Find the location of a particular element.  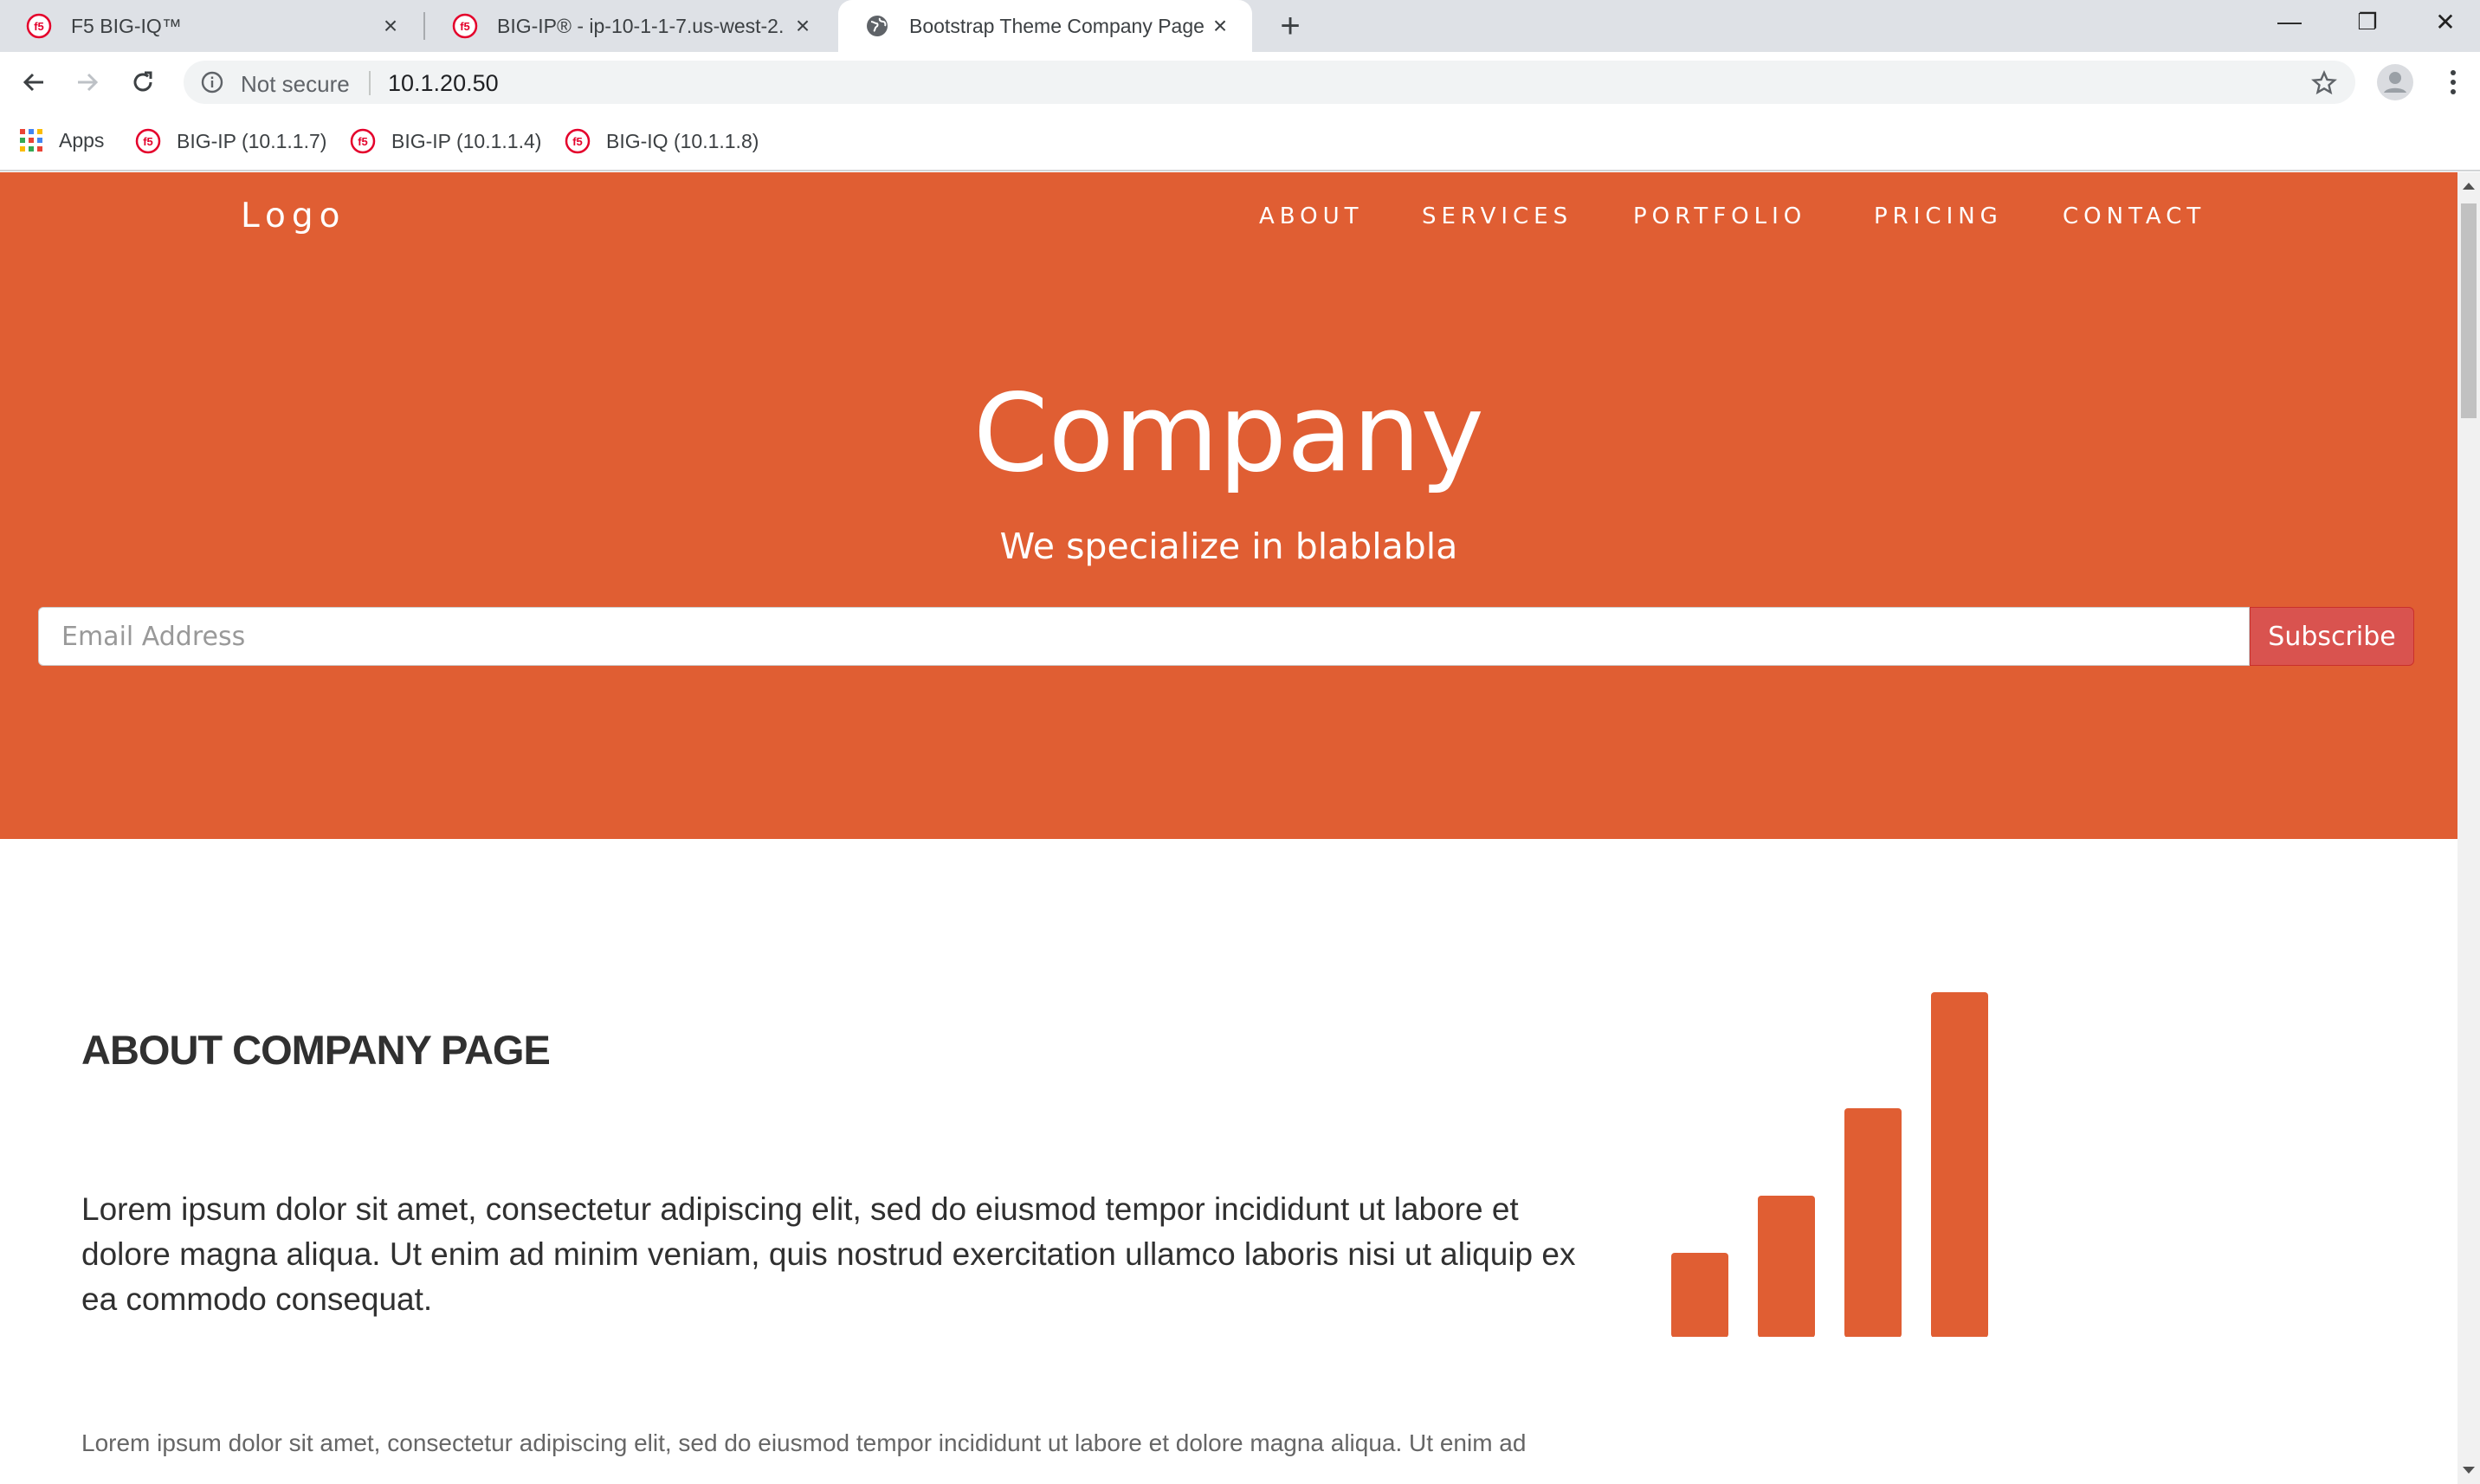

bookmark-big-iq-8: f5 BIG-IQ (10.1.1.8) is located at coordinates (662, 141).